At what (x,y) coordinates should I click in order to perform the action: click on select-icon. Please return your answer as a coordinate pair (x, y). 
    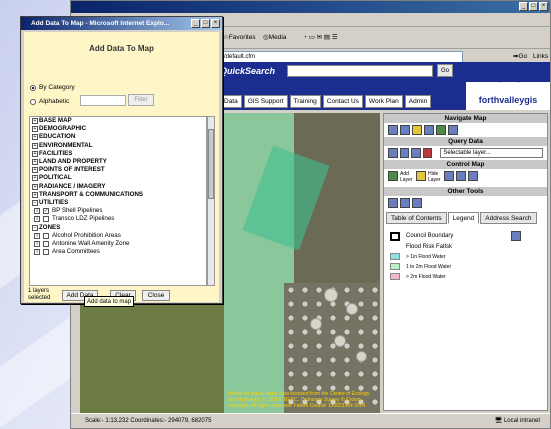
    Looking at the image, I should click on (404, 153).